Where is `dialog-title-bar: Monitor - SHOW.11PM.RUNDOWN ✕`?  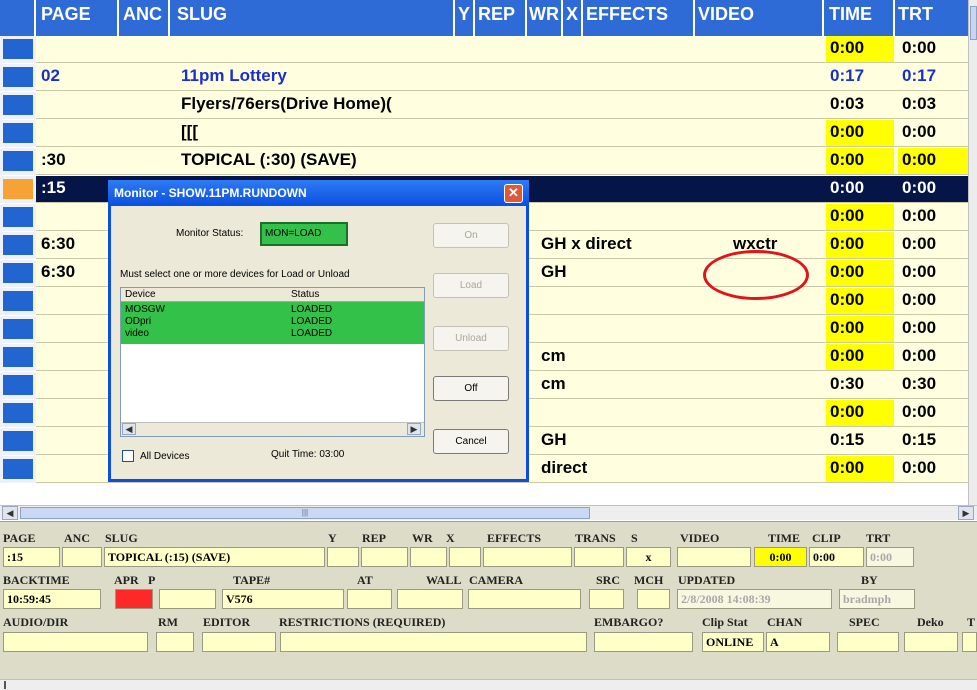 dialog-title-bar: Monitor - SHOW.11PM.RUNDOWN ✕ is located at coordinates (318, 193).